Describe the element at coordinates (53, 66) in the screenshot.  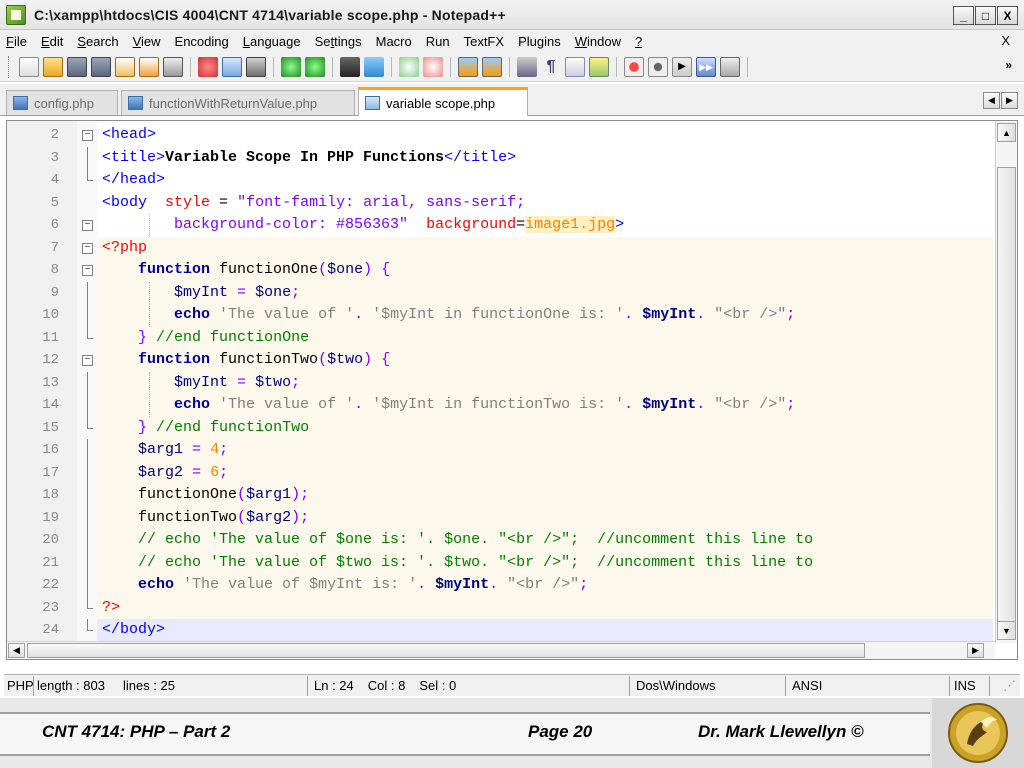
I see `open-file-icon` at that location.